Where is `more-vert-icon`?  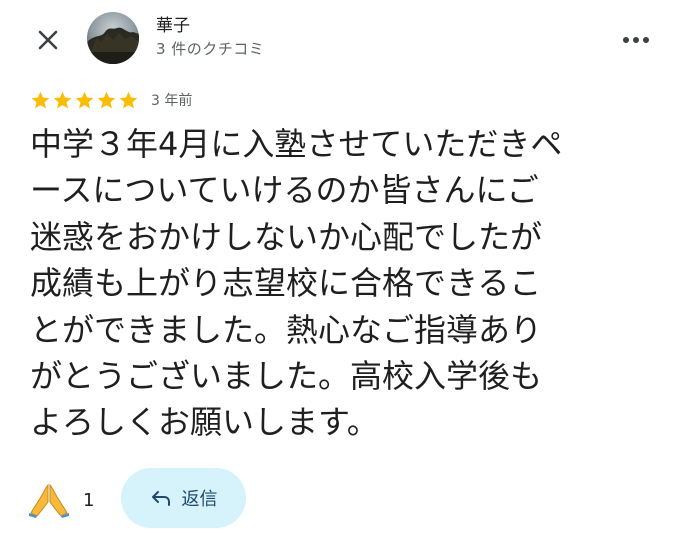
more-vert-icon is located at coordinates (636, 40).